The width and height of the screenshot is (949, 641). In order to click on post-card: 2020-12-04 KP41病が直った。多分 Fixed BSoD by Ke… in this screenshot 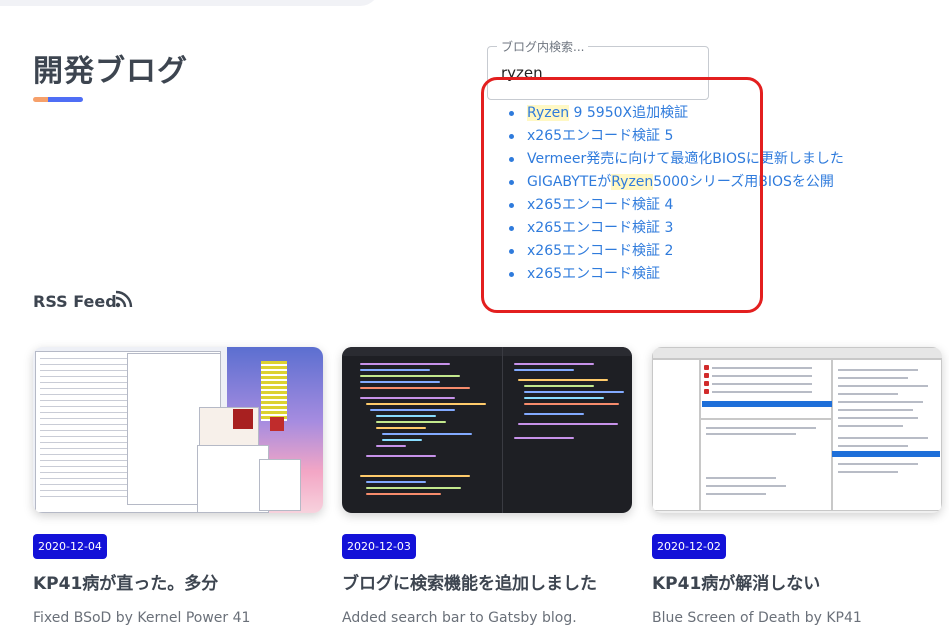, I will do `click(178, 486)`.